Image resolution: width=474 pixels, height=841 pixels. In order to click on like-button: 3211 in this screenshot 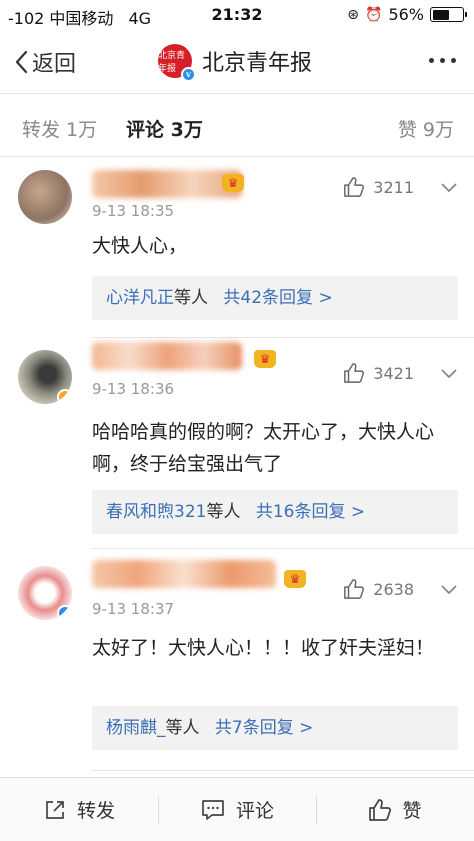, I will do `click(378, 187)`.